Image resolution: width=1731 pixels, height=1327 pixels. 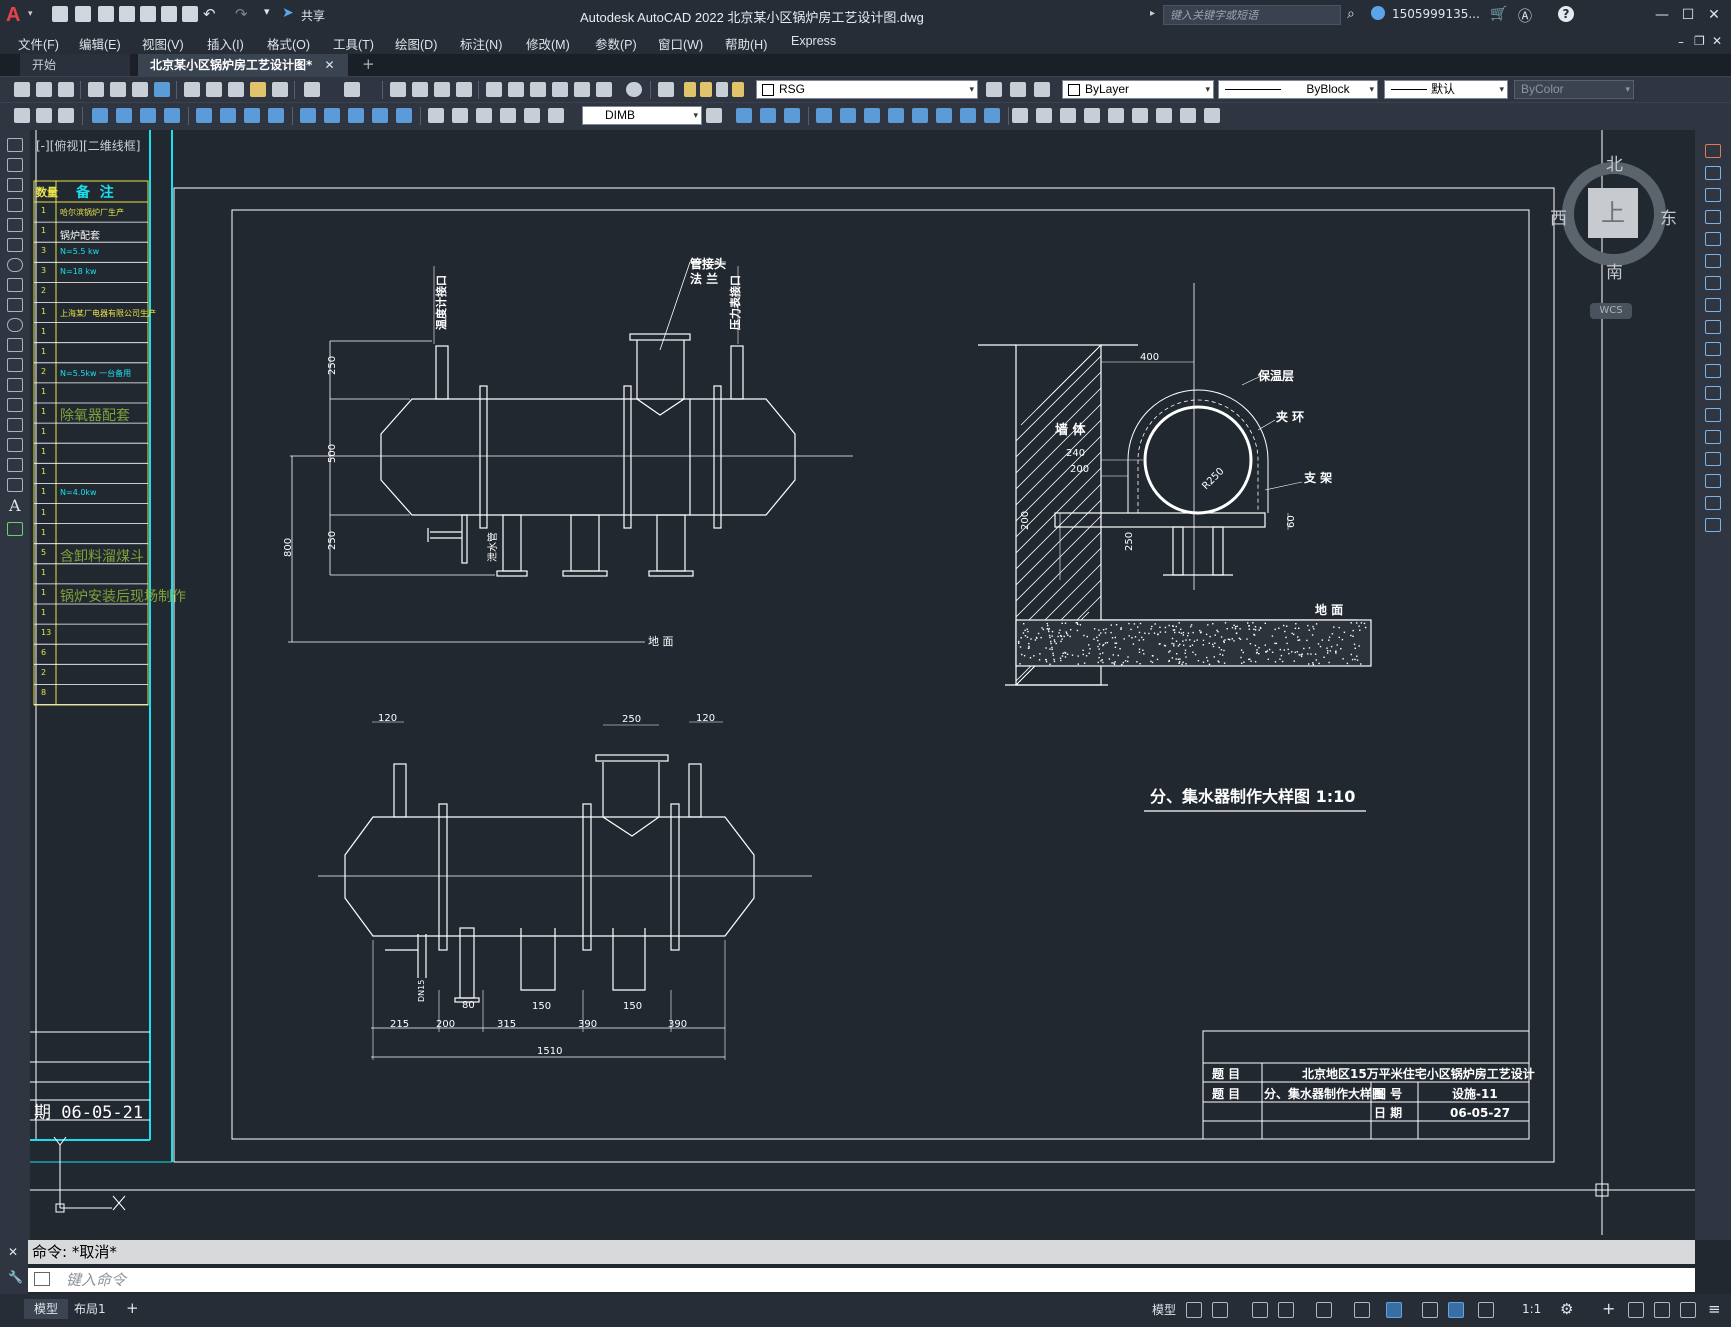 What do you see at coordinates (14, 1267) in the screenshot?
I see `command-line-handle: ✕ 🔧` at bounding box center [14, 1267].